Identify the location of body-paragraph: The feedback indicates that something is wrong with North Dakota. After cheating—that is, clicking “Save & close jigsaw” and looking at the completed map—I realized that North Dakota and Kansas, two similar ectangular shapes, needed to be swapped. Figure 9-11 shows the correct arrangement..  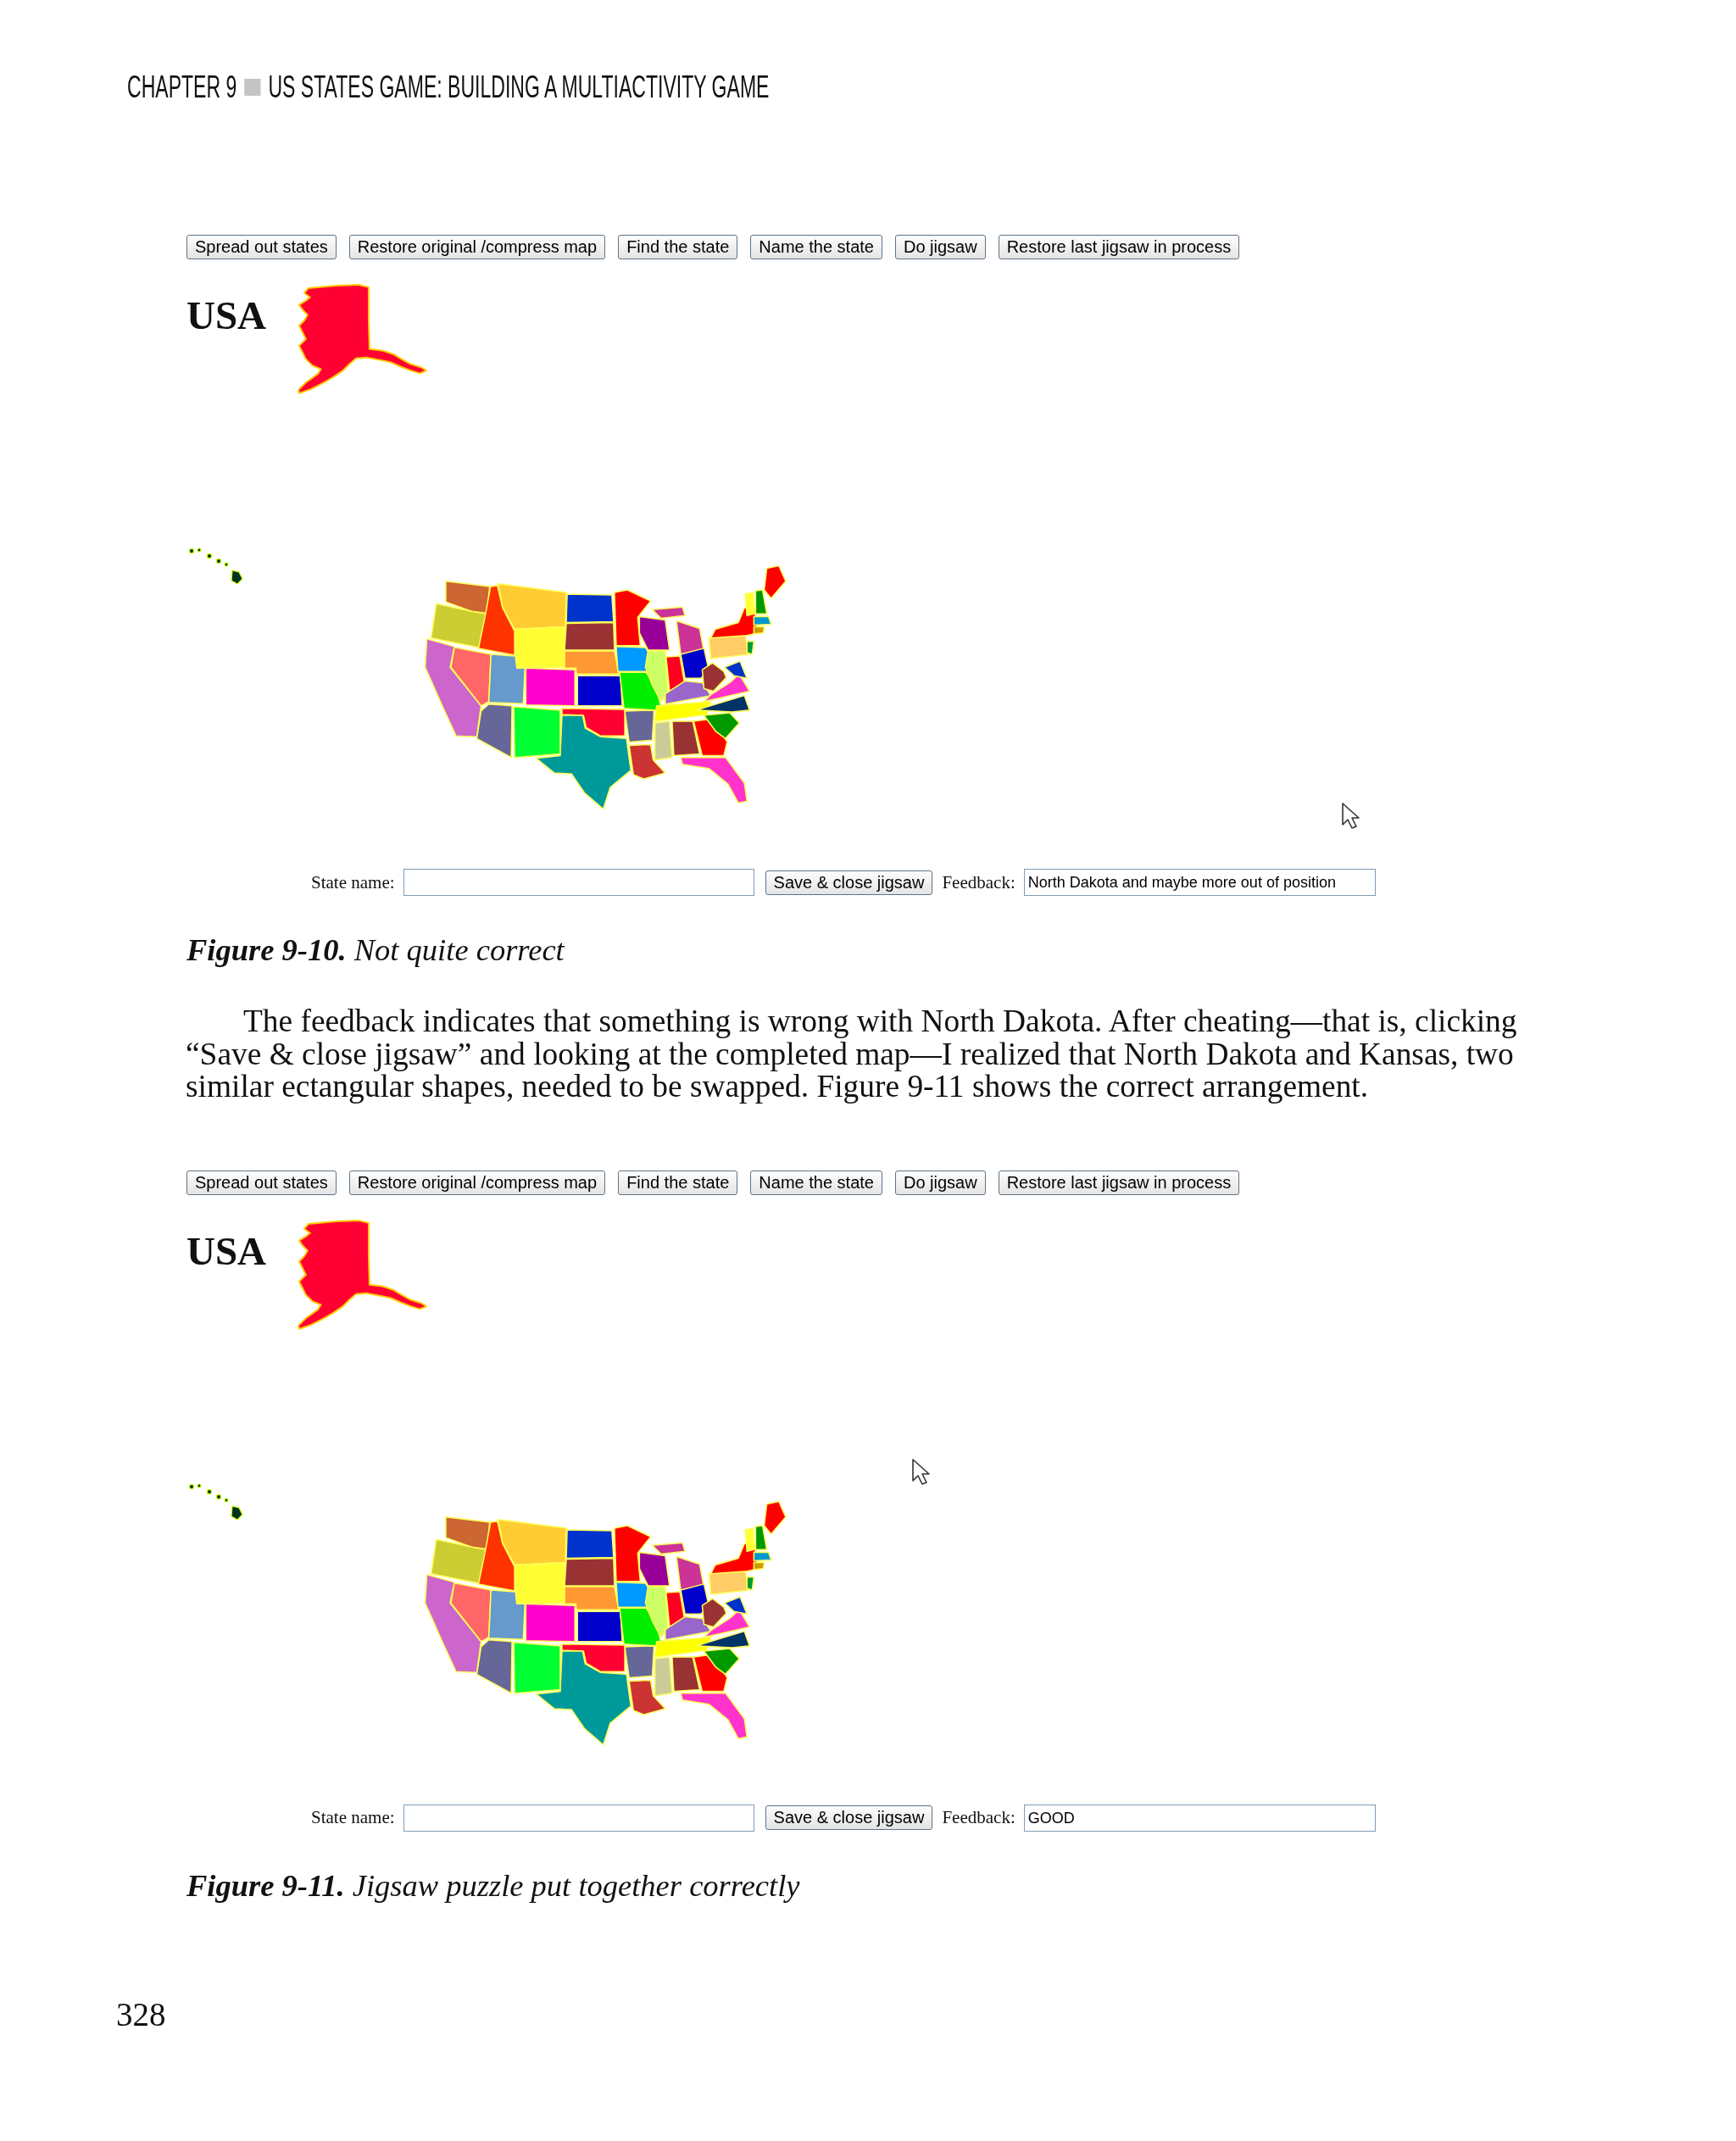
(852, 1054).